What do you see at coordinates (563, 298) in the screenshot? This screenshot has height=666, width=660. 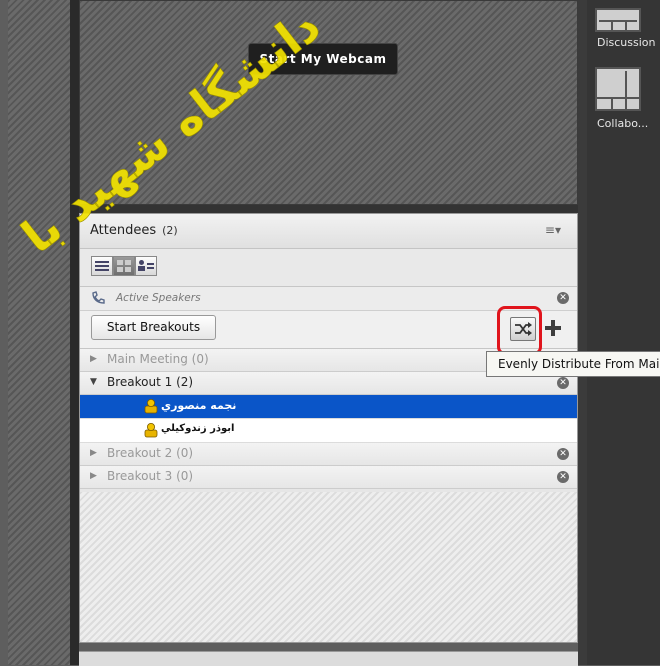 I see `close-speakers-icon: ✕` at bounding box center [563, 298].